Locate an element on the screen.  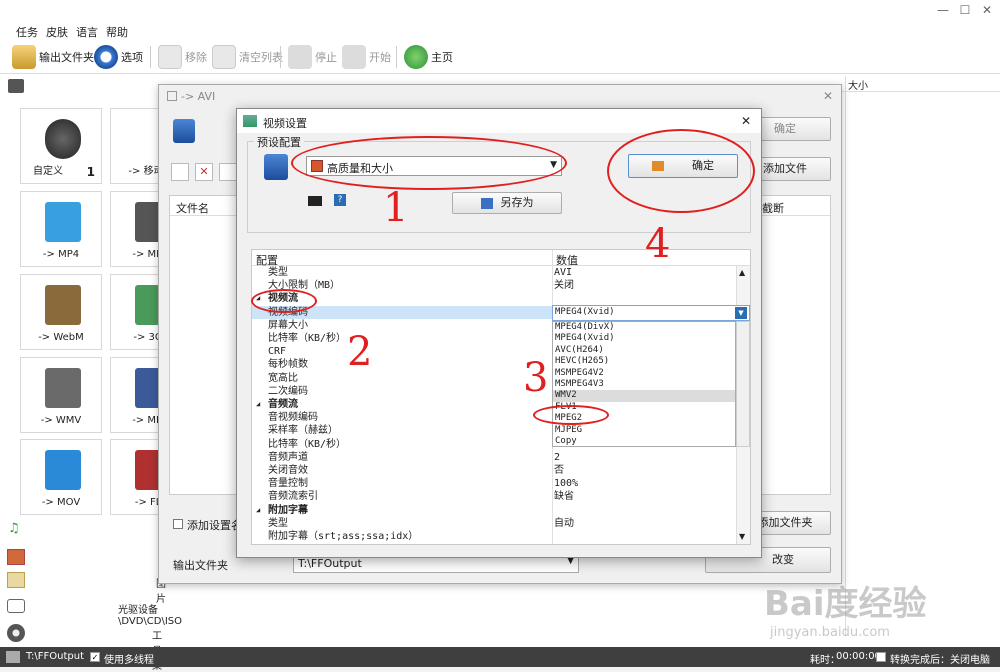
property-row: 音频声道 2 is located at coordinates (494, 457).